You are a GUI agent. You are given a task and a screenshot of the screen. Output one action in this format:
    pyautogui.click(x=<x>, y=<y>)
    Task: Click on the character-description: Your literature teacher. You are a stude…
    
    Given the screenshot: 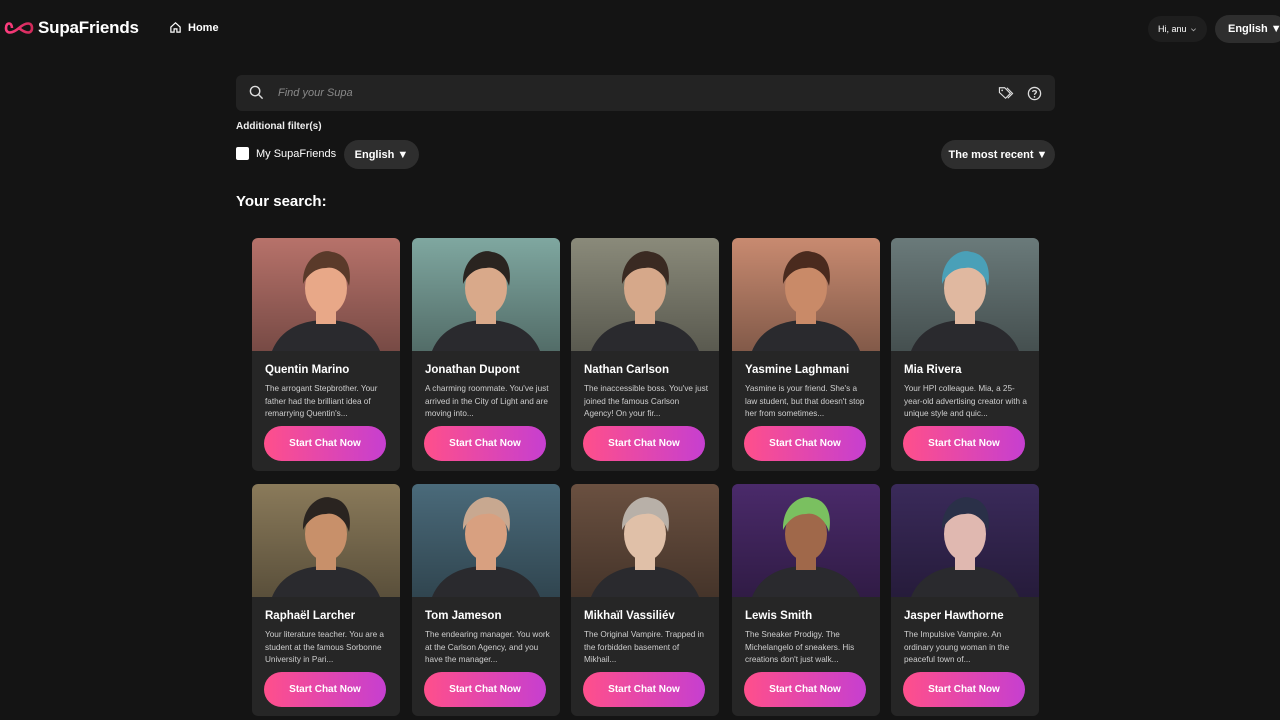 What is the action you would take?
    pyautogui.click(x=324, y=647)
    